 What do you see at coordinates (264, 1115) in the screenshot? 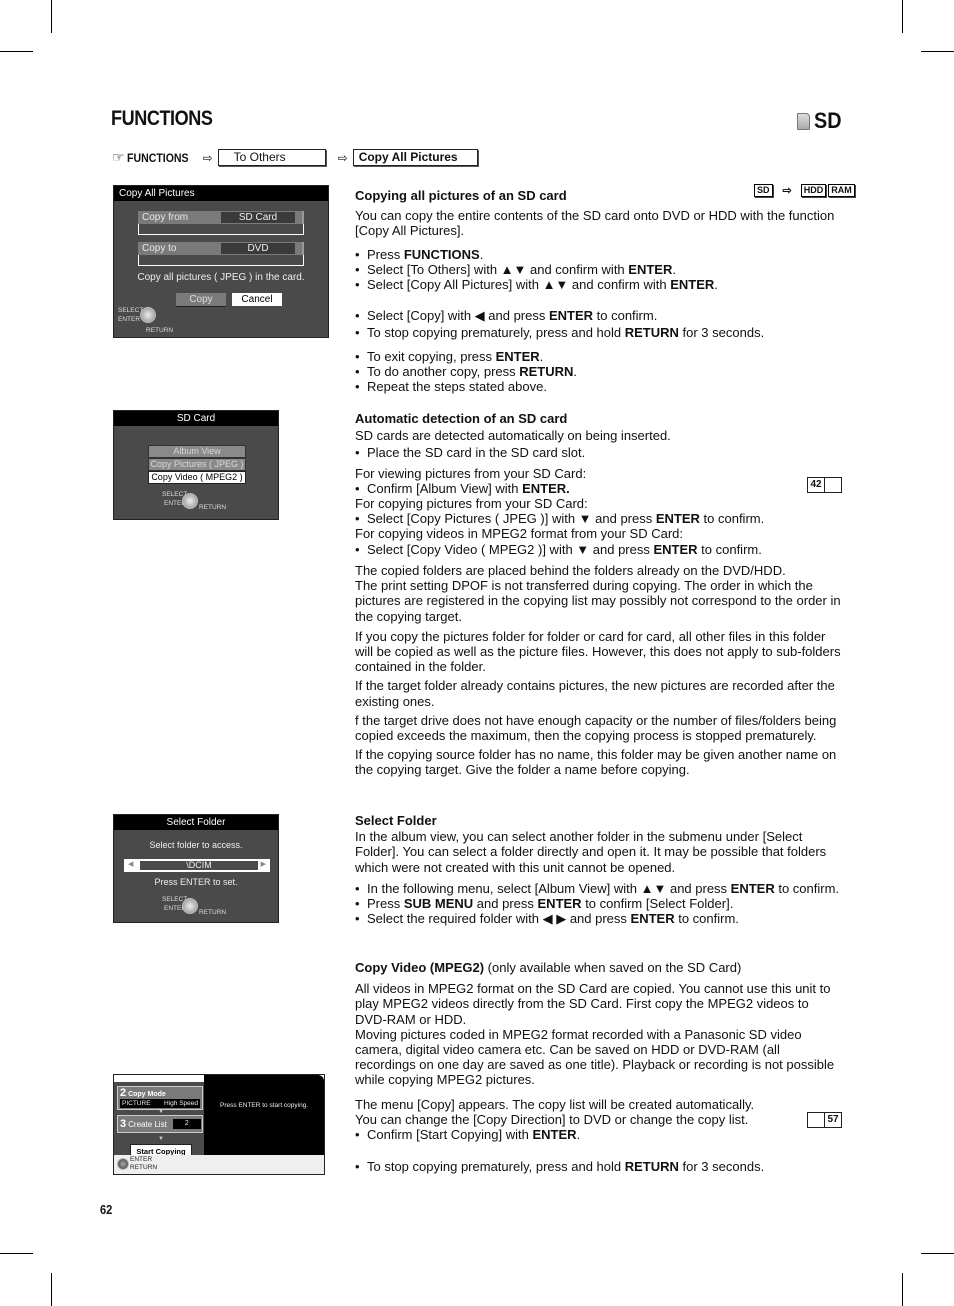
I see `message-panel: Press ENTER to start copying.` at bounding box center [264, 1115].